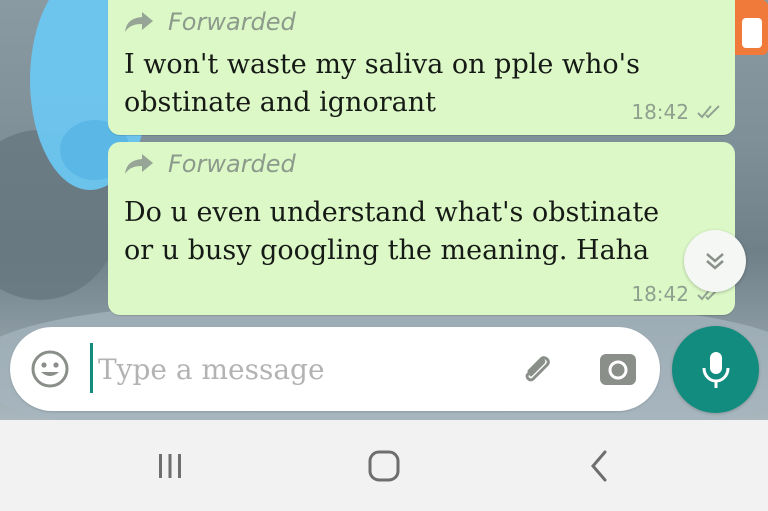  I want to click on back-button, so click(600, 466).